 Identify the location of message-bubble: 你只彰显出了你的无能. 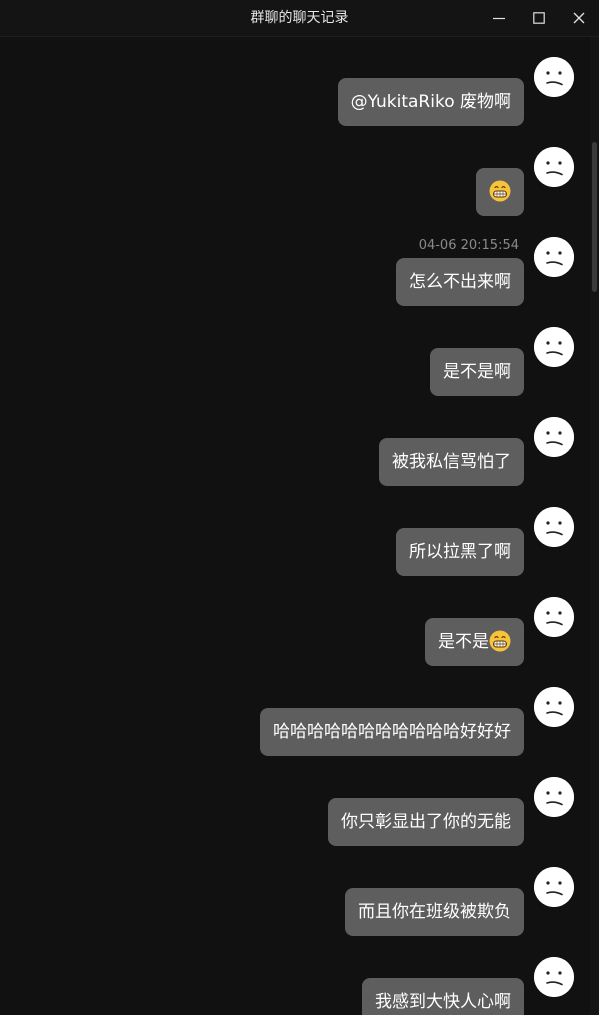
(426, 822).